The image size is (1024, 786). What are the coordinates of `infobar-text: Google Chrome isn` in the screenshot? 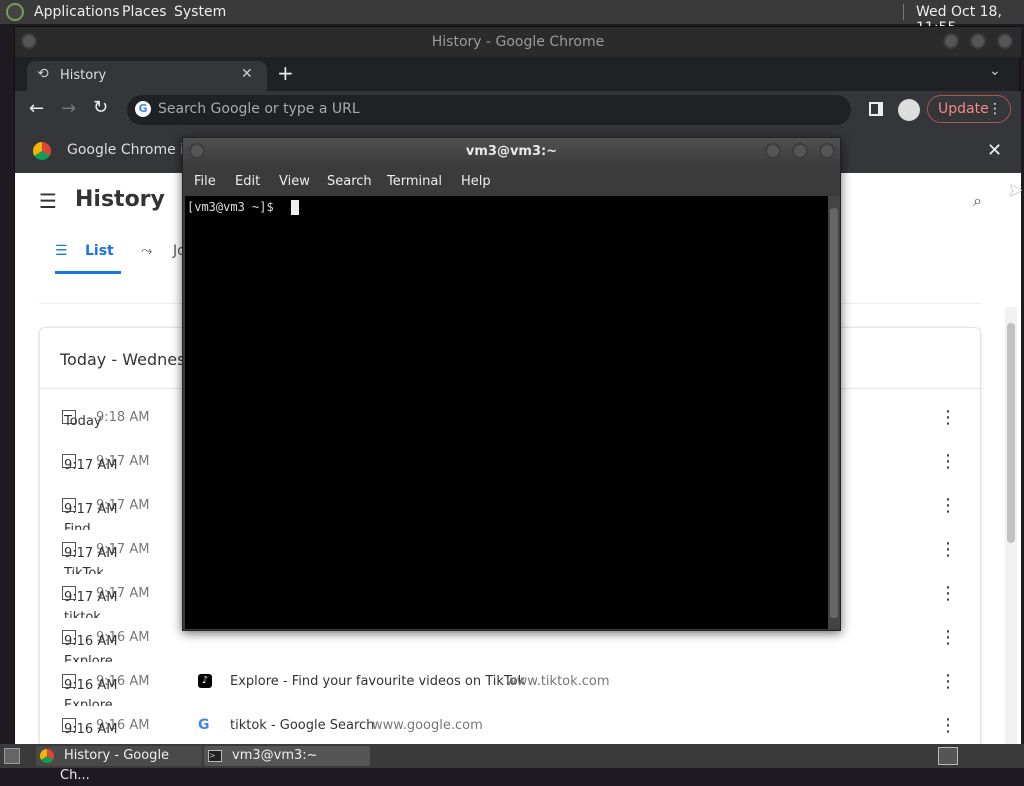 It's located at (134, 150).